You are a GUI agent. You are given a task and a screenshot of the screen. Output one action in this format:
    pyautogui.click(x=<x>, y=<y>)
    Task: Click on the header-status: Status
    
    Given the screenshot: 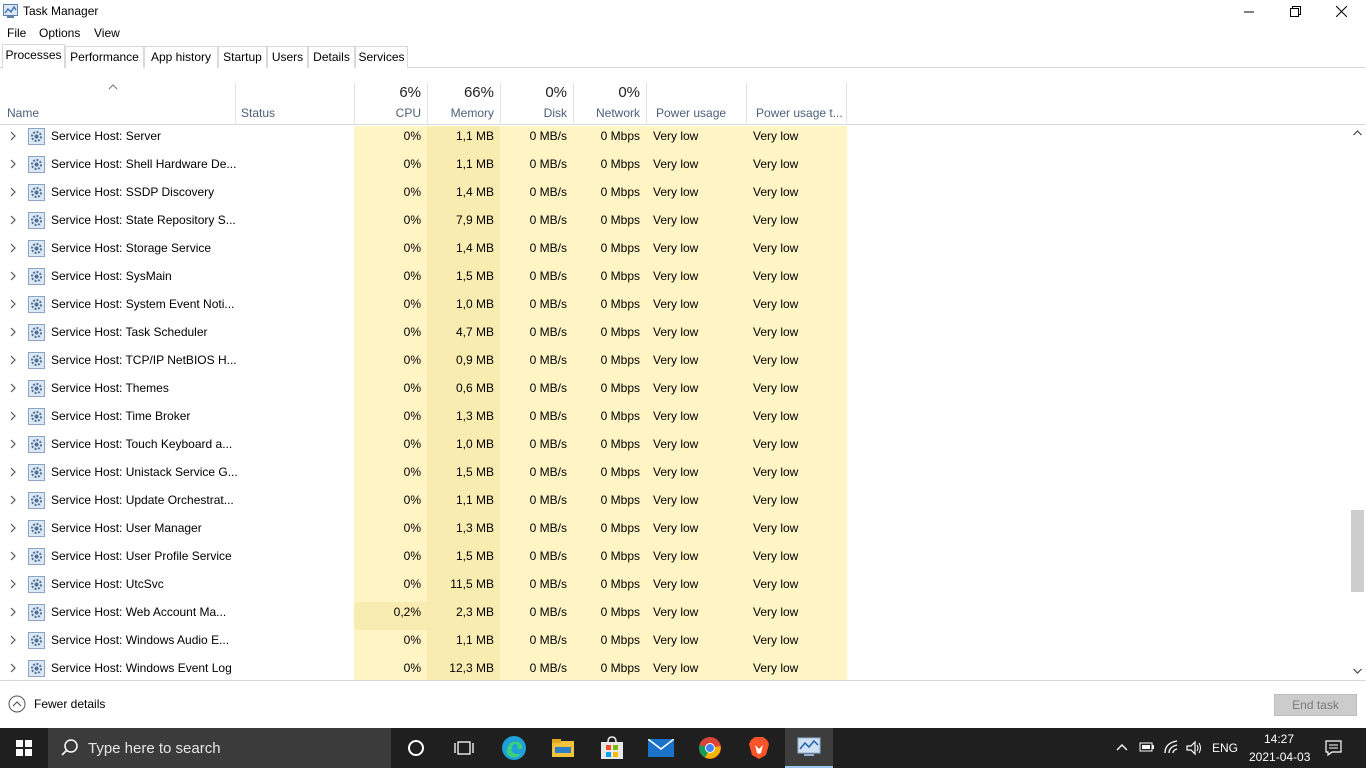 What is the action you would take?
    pyautogui.click(x=294, y=103)
    